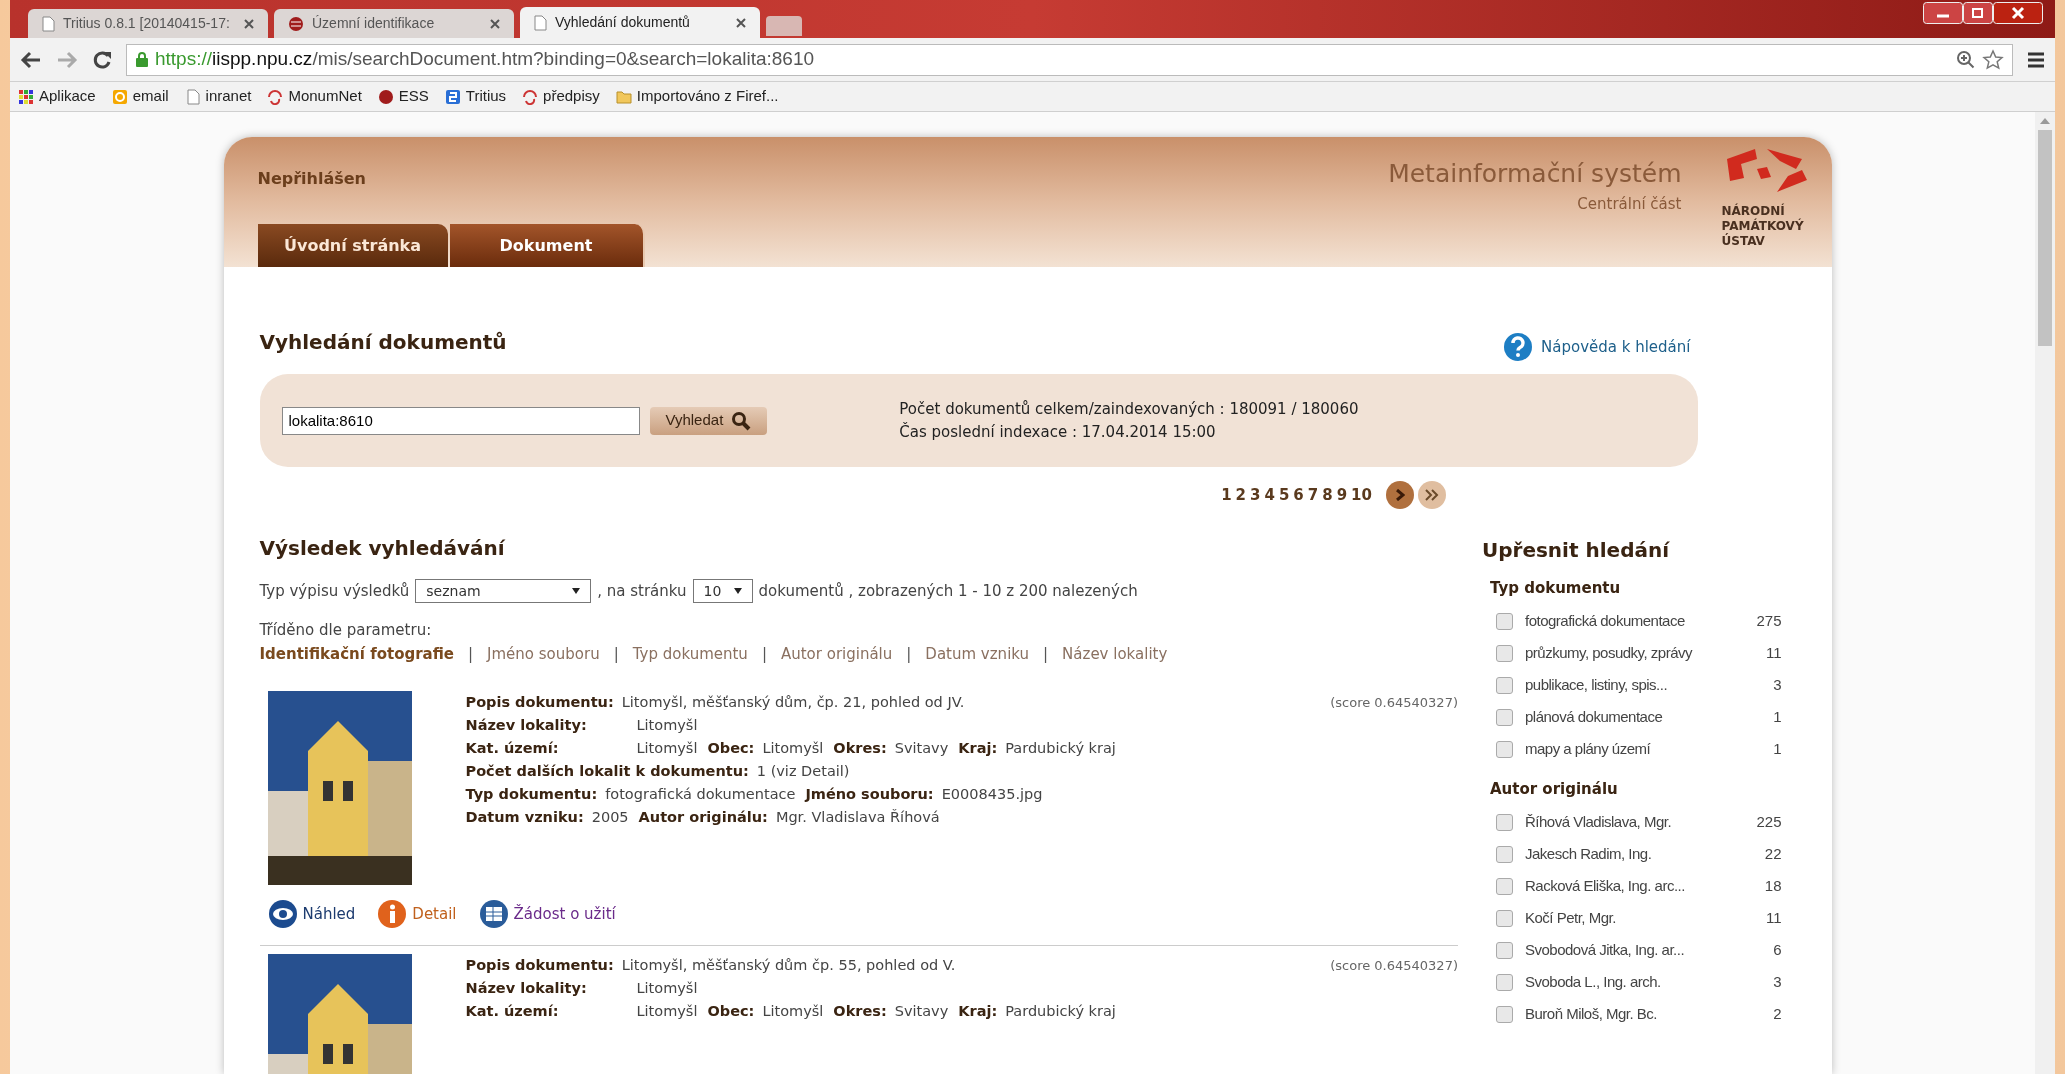 This screenshot has width=2065, height=1074. Describe the element at coordinates (1588, 854) in the screenshot. I see `filter-option: Jakesch Radim, Ing.` at that location.